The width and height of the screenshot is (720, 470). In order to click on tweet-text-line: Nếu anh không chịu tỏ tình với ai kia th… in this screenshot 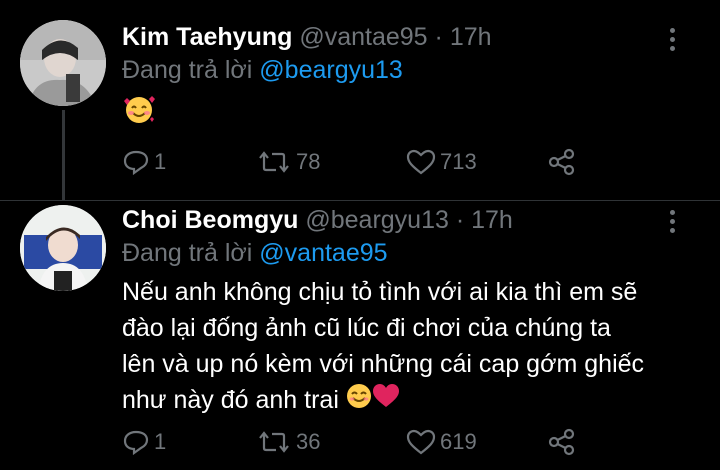, I will do `click(380, 292)`.